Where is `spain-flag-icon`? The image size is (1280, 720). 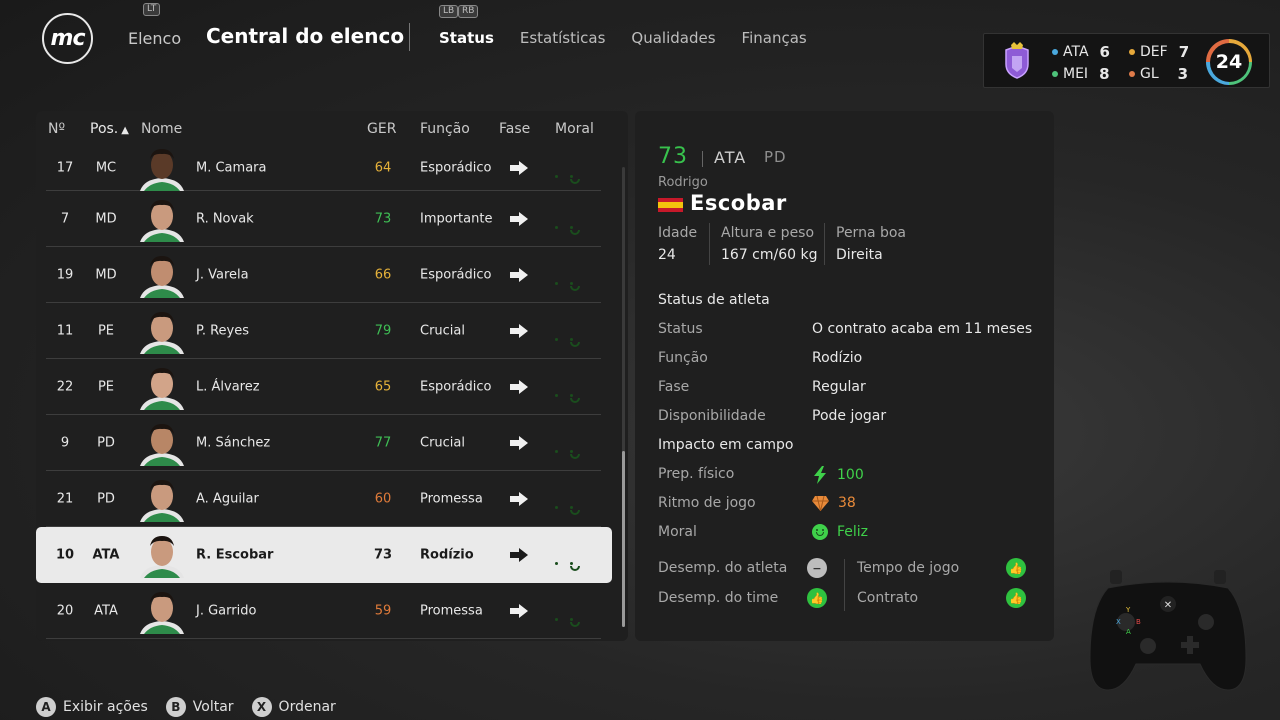
spain-flag-icon is located at coordinates (670, 205).